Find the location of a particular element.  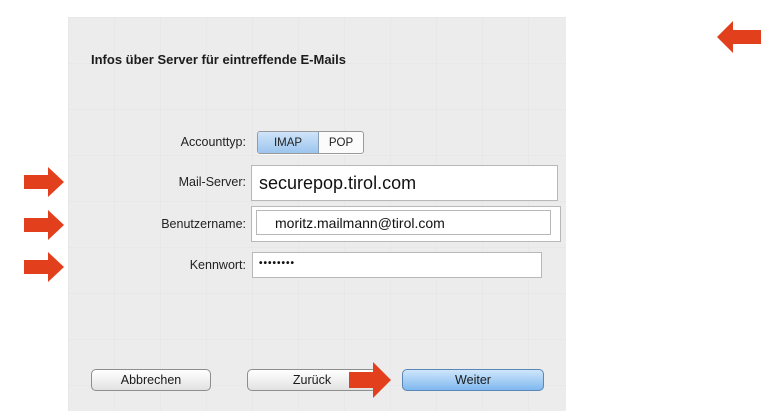

password-field: •••••••• is located at coordinates (397, 265).